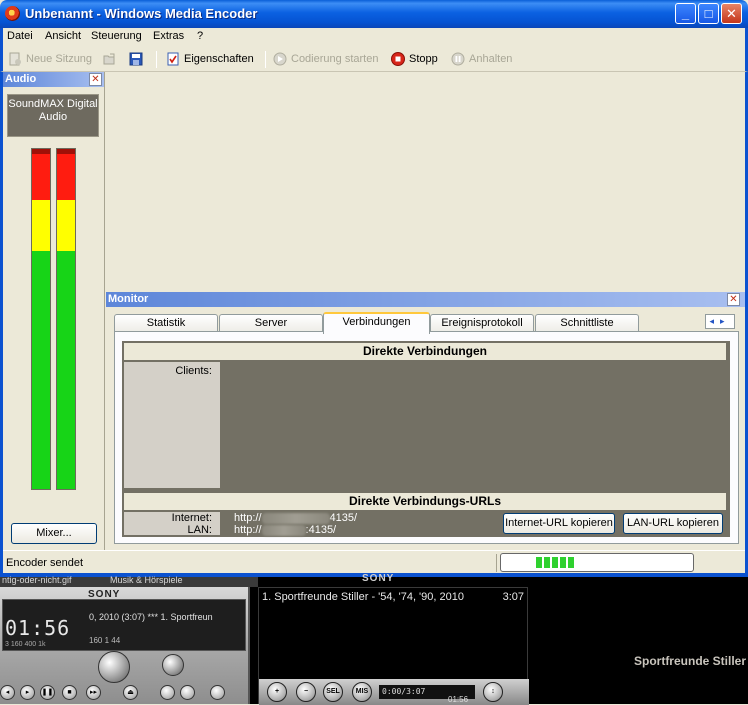 The width and height of the screenshot is (748, 705). I want to click on sony-tab-file: ntig-oder-nicht.gif, so click(37, 580).